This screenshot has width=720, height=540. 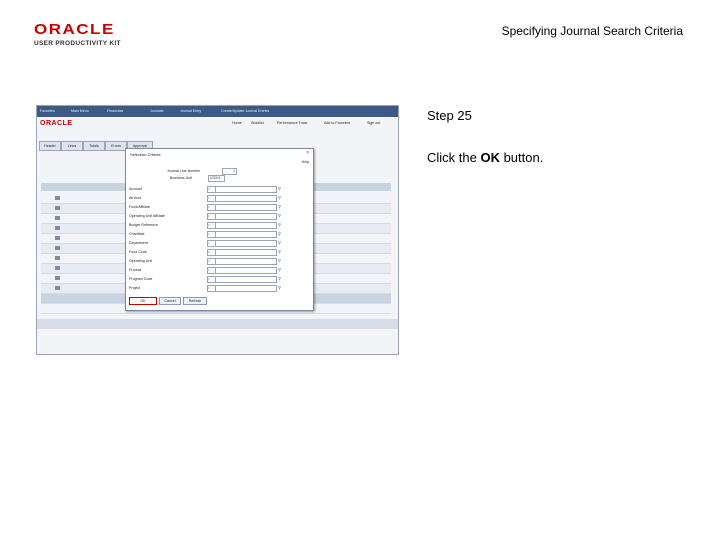 What do you see at coordinates (74, 29) in the screenshot?
I see `logo-brand: ORACLE` at bounding box center [74, 29].